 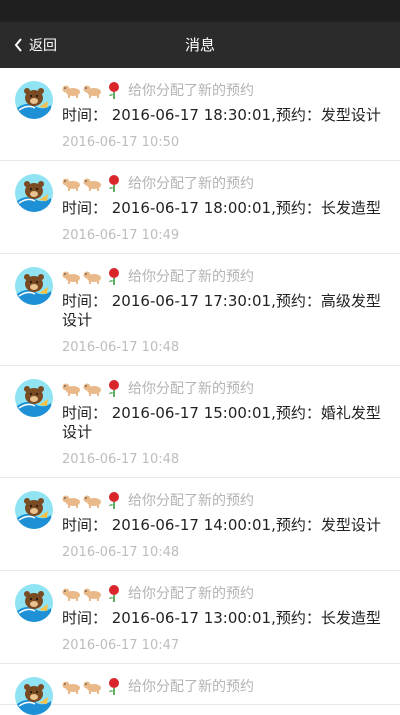 What do you see at coordinates (221, 115) in the screenshot?
I see `message-body: 时间： 2016-06-17 18:30:01,预约：发型设计` at bounding box center [221, 115].